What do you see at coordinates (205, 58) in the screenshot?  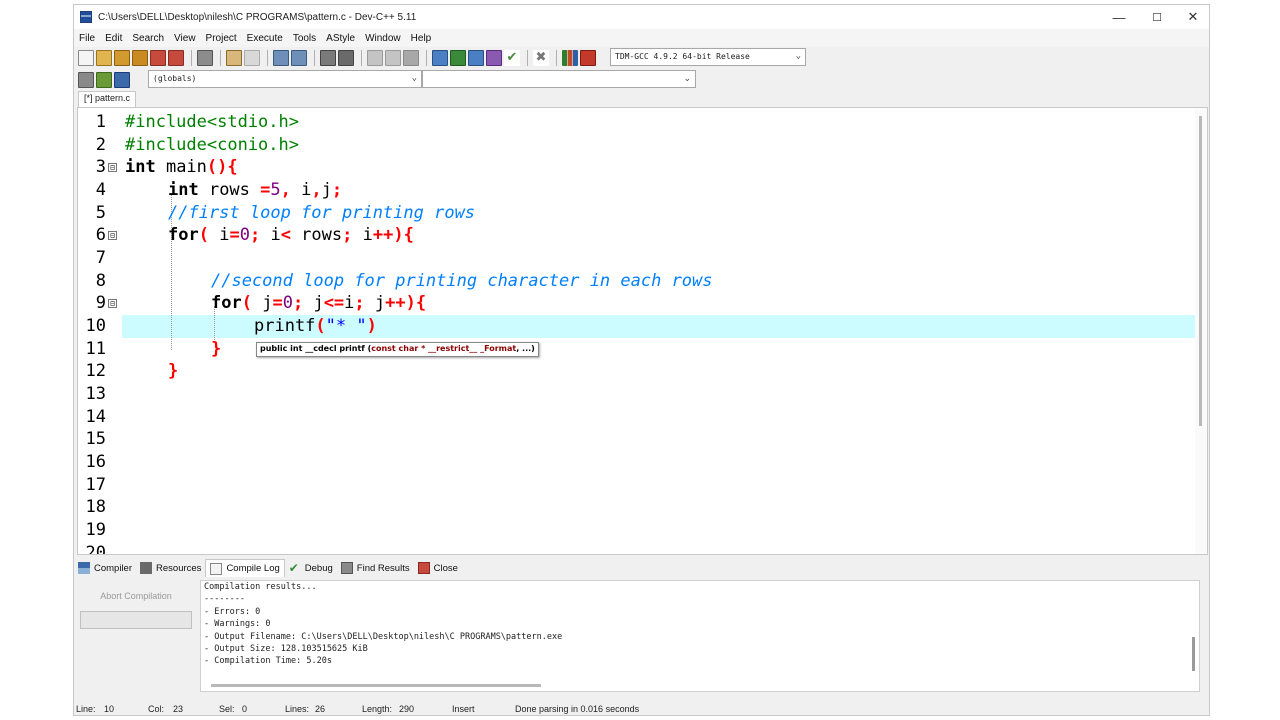 I see `print-icon` at bounding box center [205, 58].